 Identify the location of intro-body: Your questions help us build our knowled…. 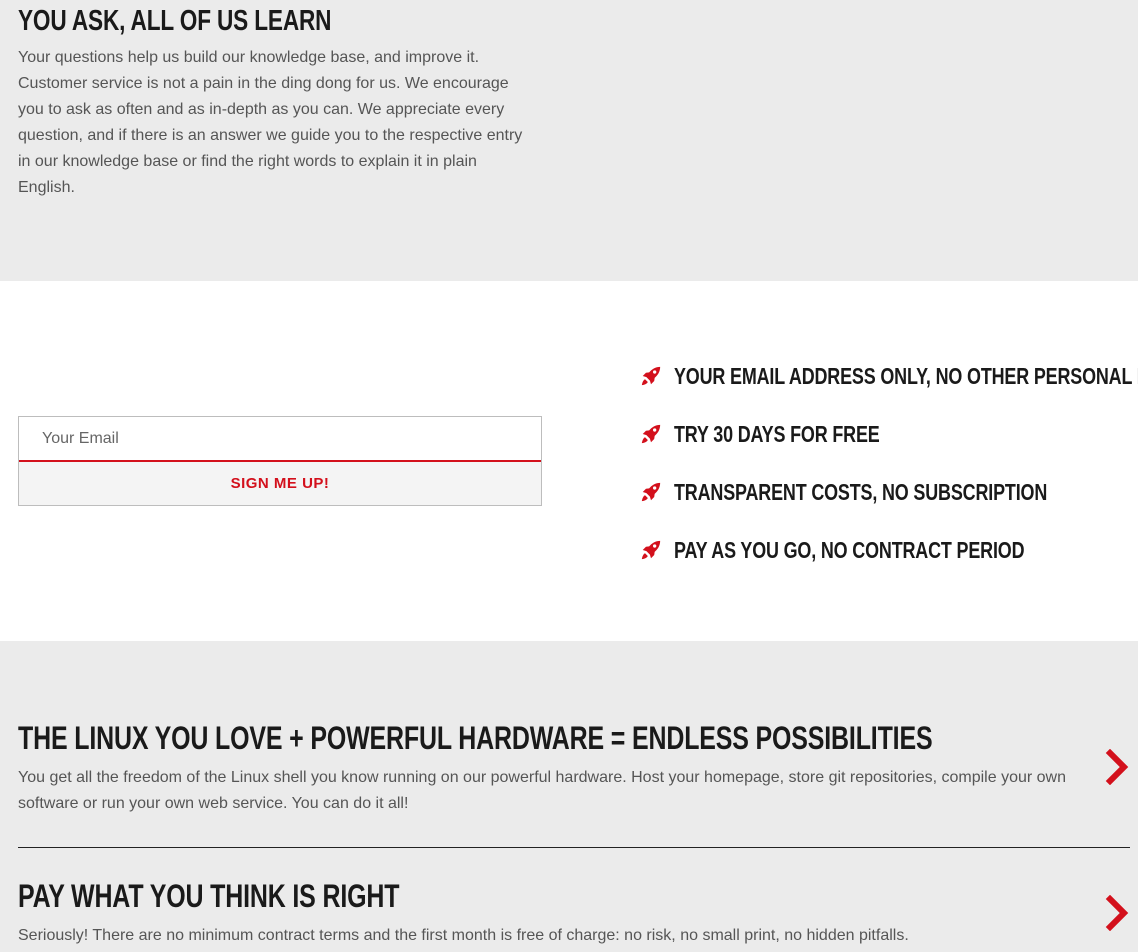
(270, 122).